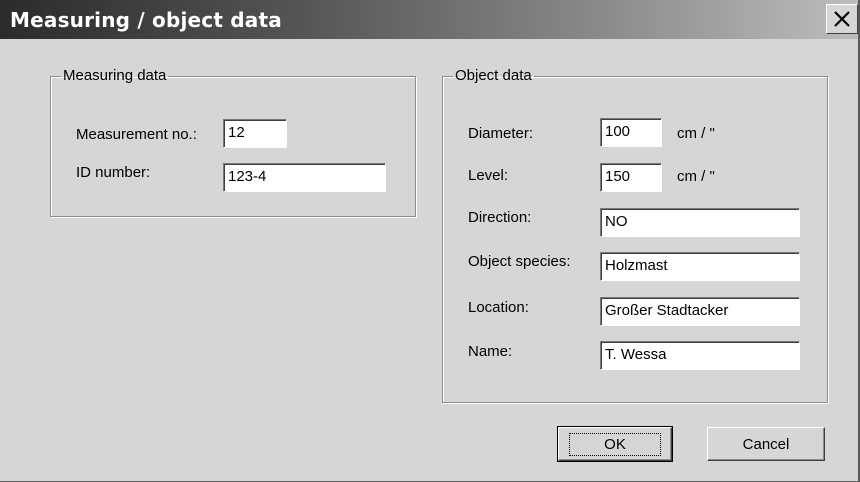 This screenshot has height=482, width=860. Describe the element at coordinates (498, 307) in the screenshot. I see `location-label: Location:` at that location.